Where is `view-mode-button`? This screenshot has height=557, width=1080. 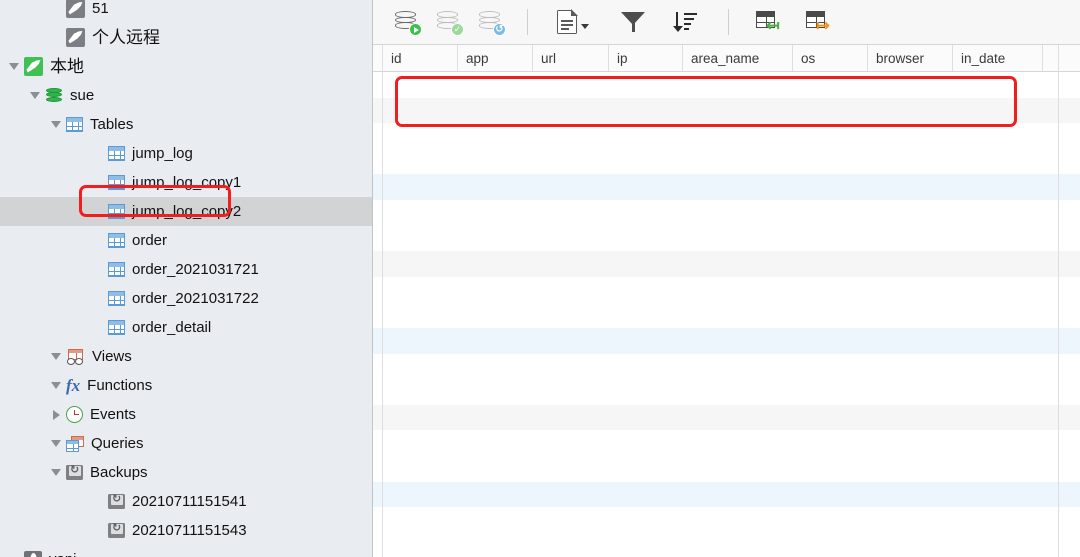 view-mode-button is located at coordinates (573, 22).